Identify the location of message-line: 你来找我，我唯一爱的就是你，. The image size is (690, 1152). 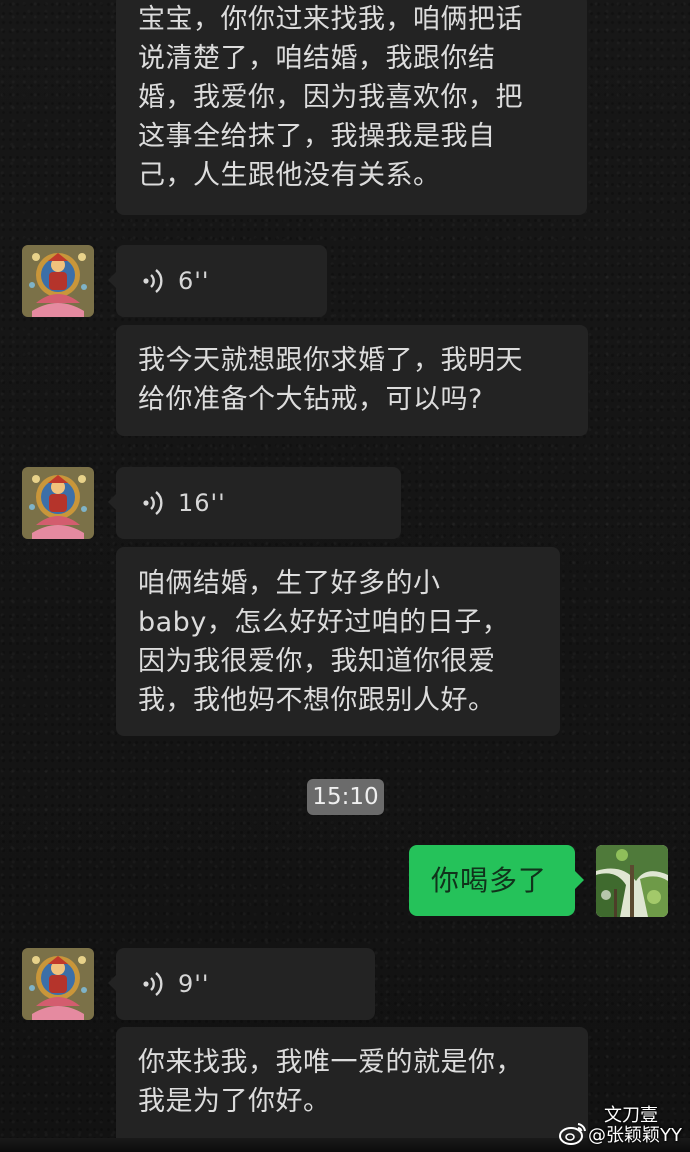
(330, 1062).